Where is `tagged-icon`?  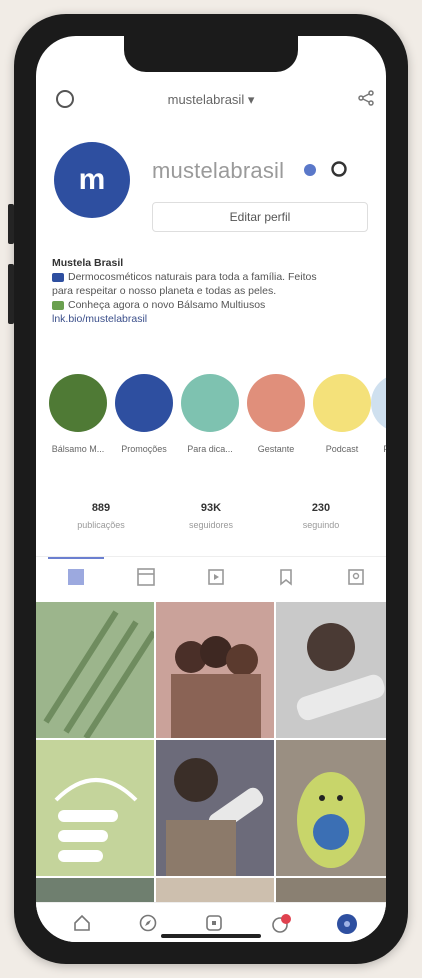 tagged-icon is located at coordinates (356, 577).